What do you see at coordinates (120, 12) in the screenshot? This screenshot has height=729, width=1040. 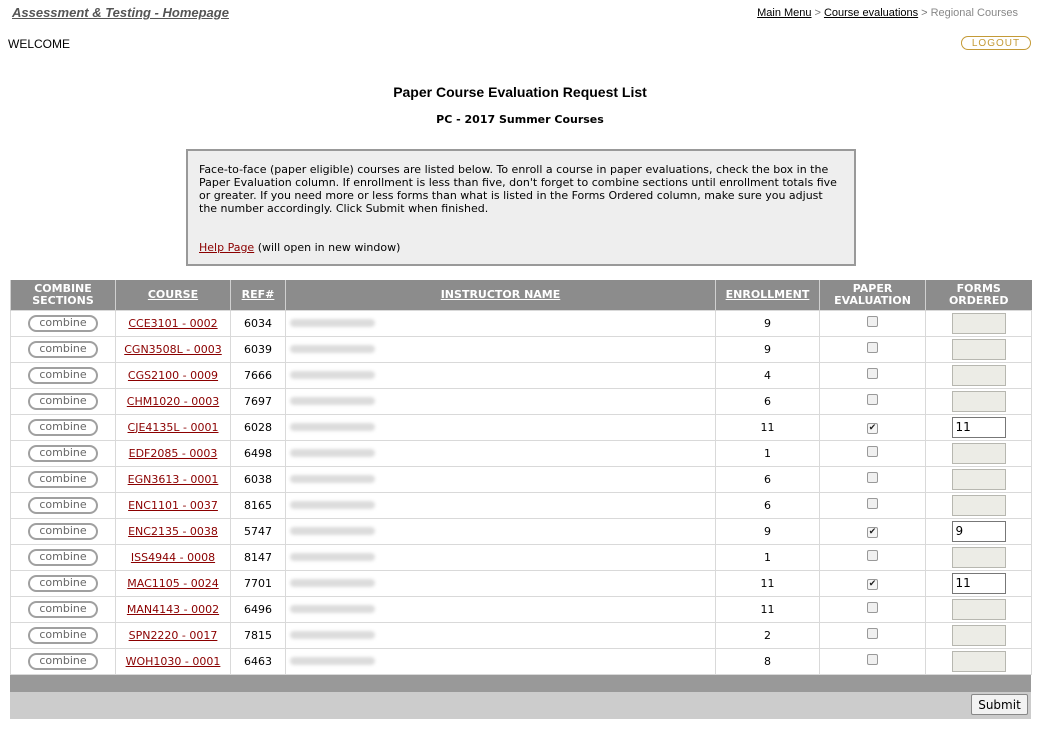 I see `site-title-link: Assessment & Testing - Homepage` at bounding box center [120, 12].